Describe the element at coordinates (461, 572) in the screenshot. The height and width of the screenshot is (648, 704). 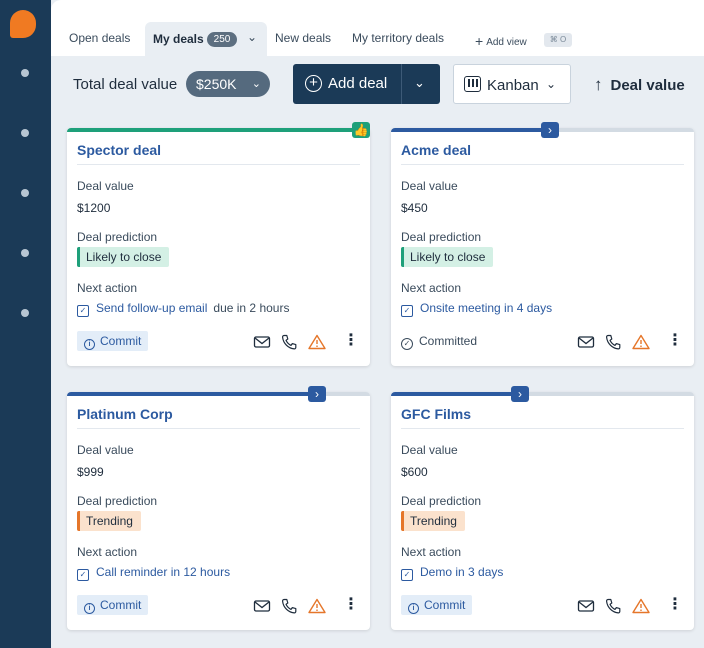
I see `next-action-link: Demo in 3 days` at that location.